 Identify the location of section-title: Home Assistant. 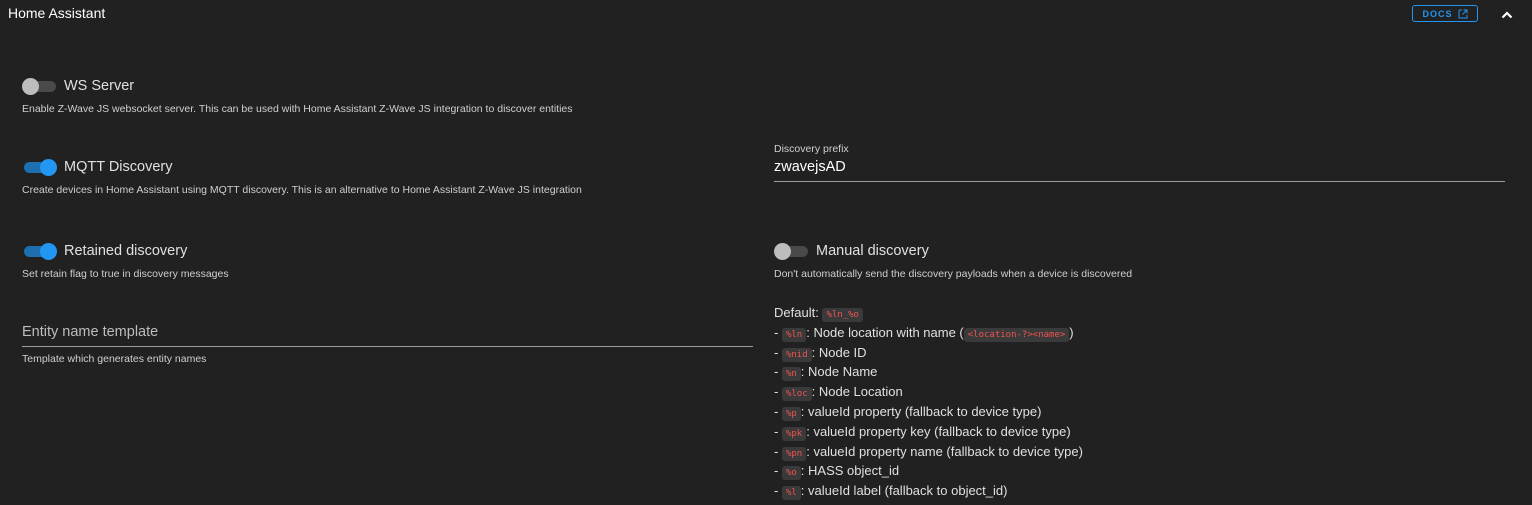
(57, 13).